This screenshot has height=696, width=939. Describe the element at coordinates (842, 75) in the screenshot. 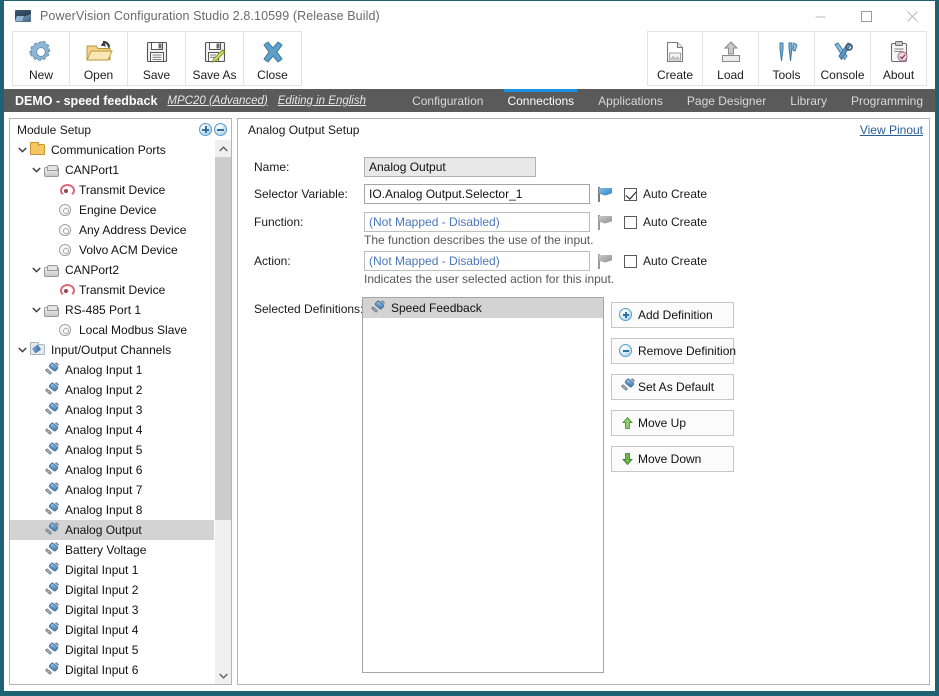

I see `console-button-label: Console` at that location.